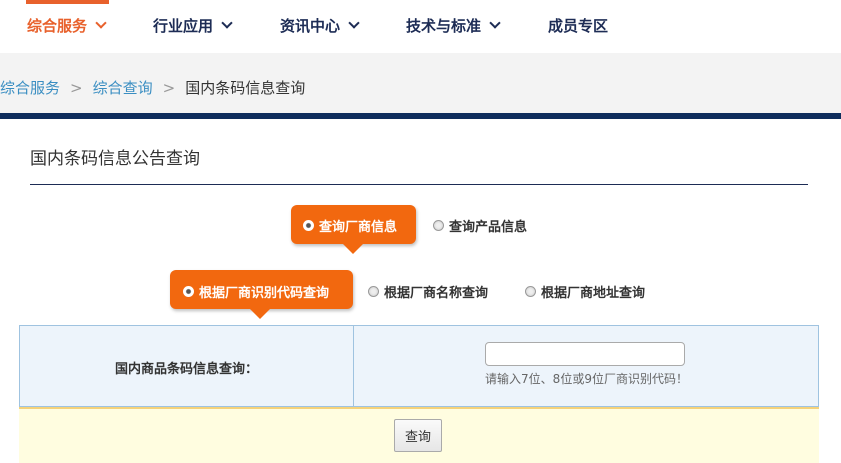 The height and width of the screenshot is (463, 841). What do you see at coordinates (115, 159) in the screenshot?
I see `page-title: 国内条码信息公告查询` at bounding box center [115, 159].